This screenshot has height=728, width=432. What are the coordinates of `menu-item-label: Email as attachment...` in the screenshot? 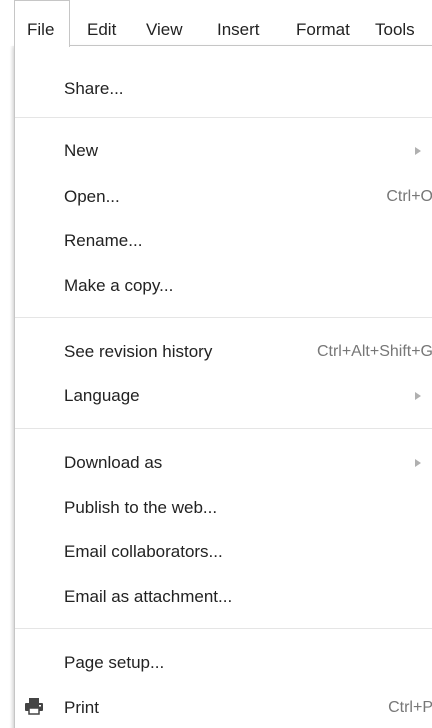 It's located at (148, 596).